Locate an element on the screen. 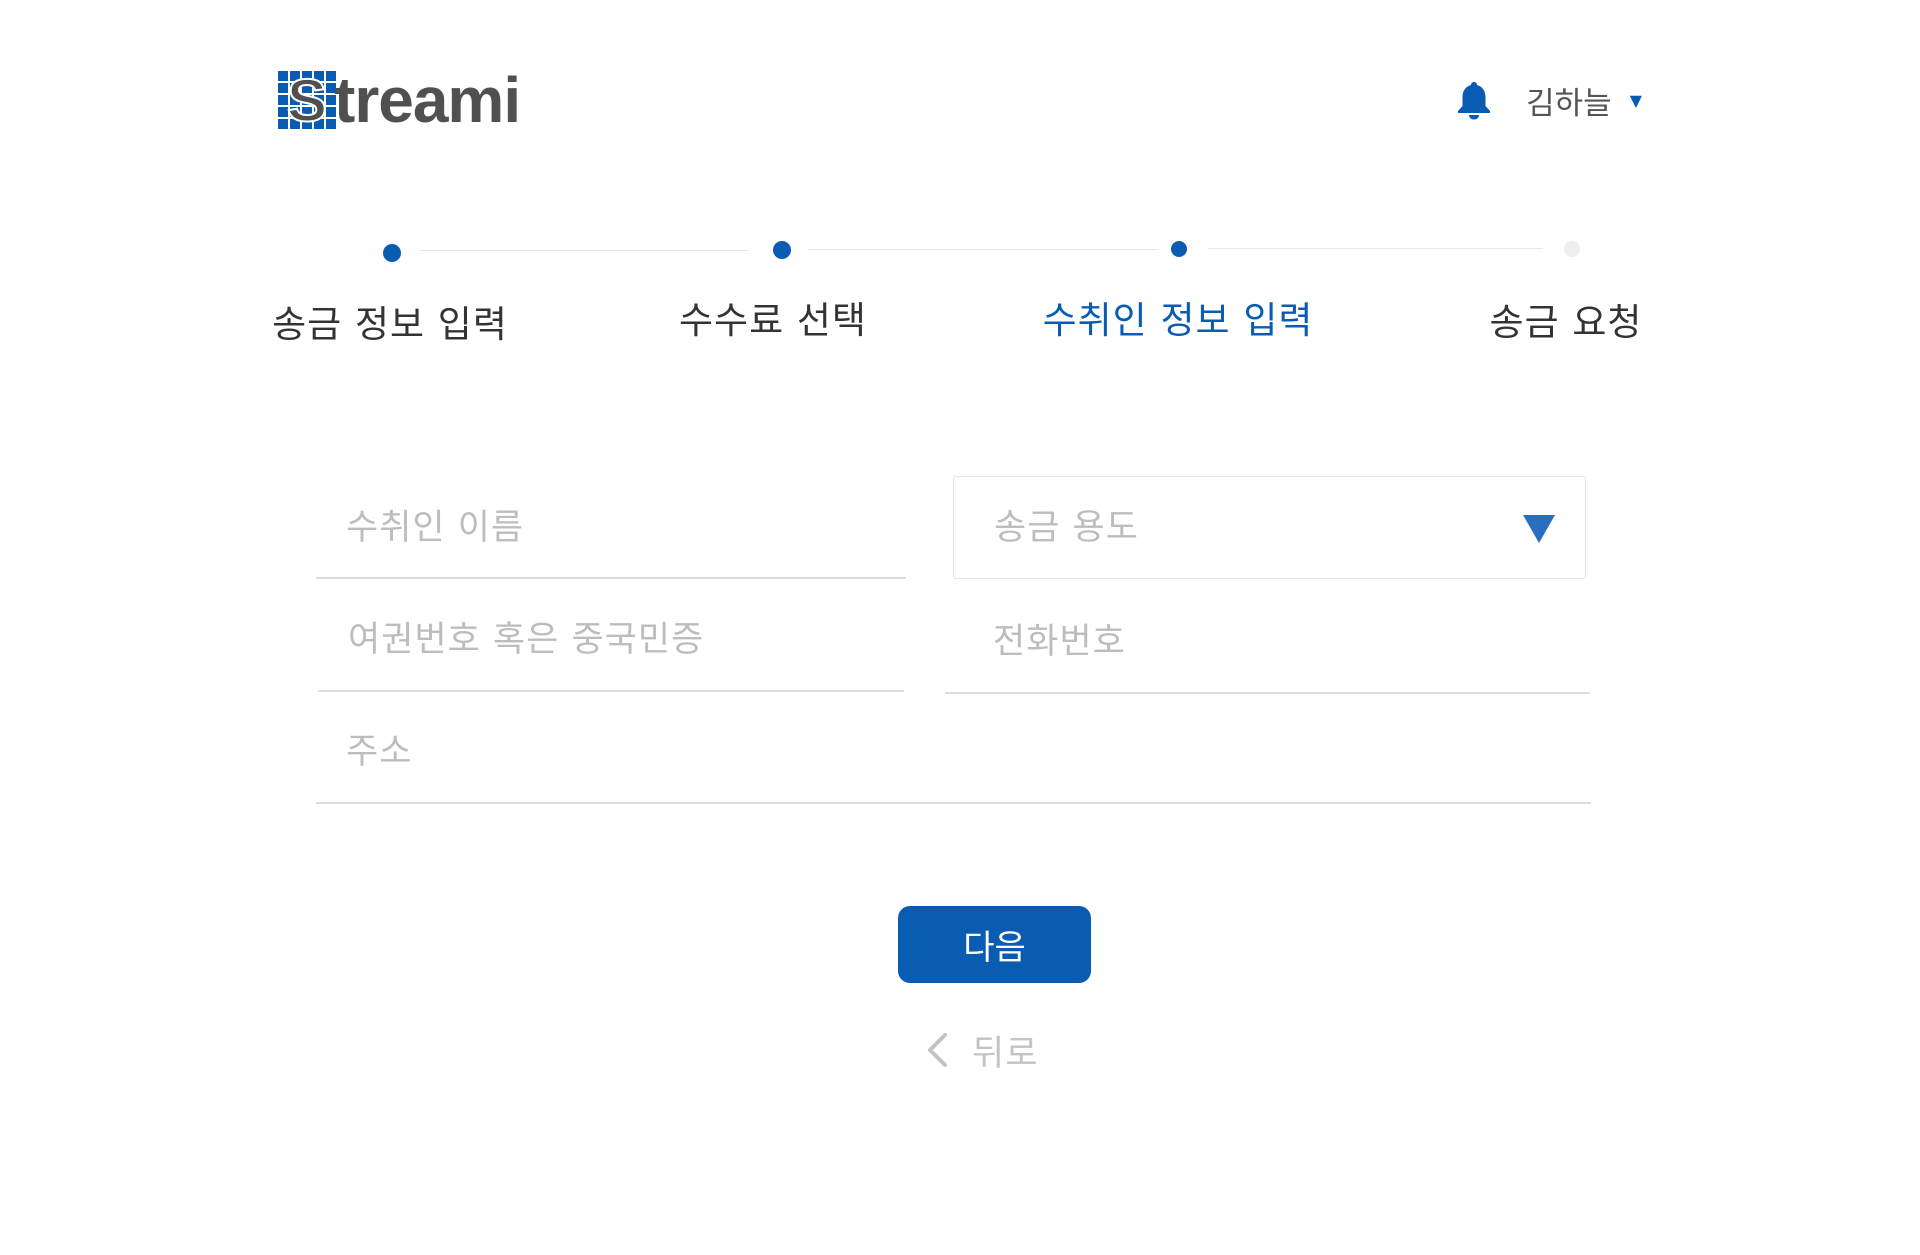  phone-input is located at coordinates (1267, 642).